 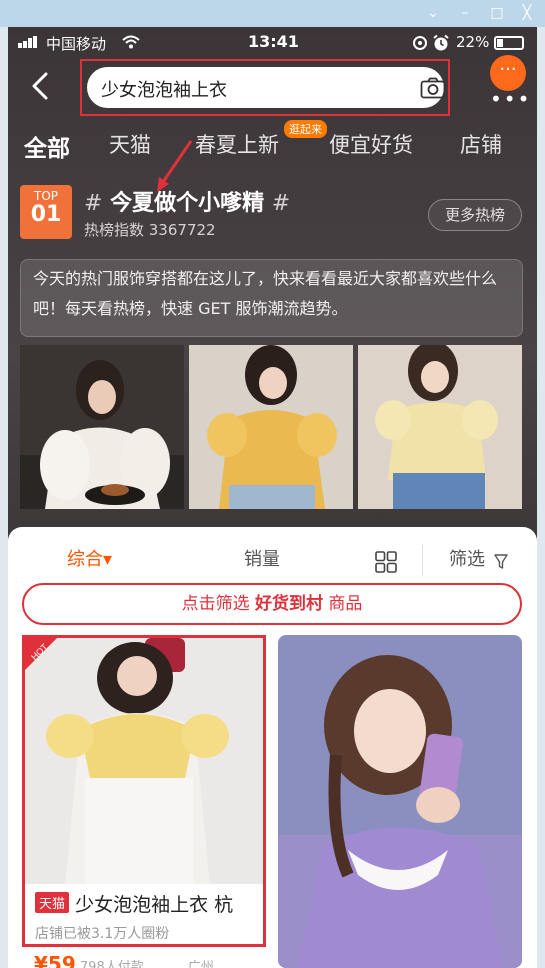 I want to click on tab-tmall: 天猫, so click(x=130, y=144).